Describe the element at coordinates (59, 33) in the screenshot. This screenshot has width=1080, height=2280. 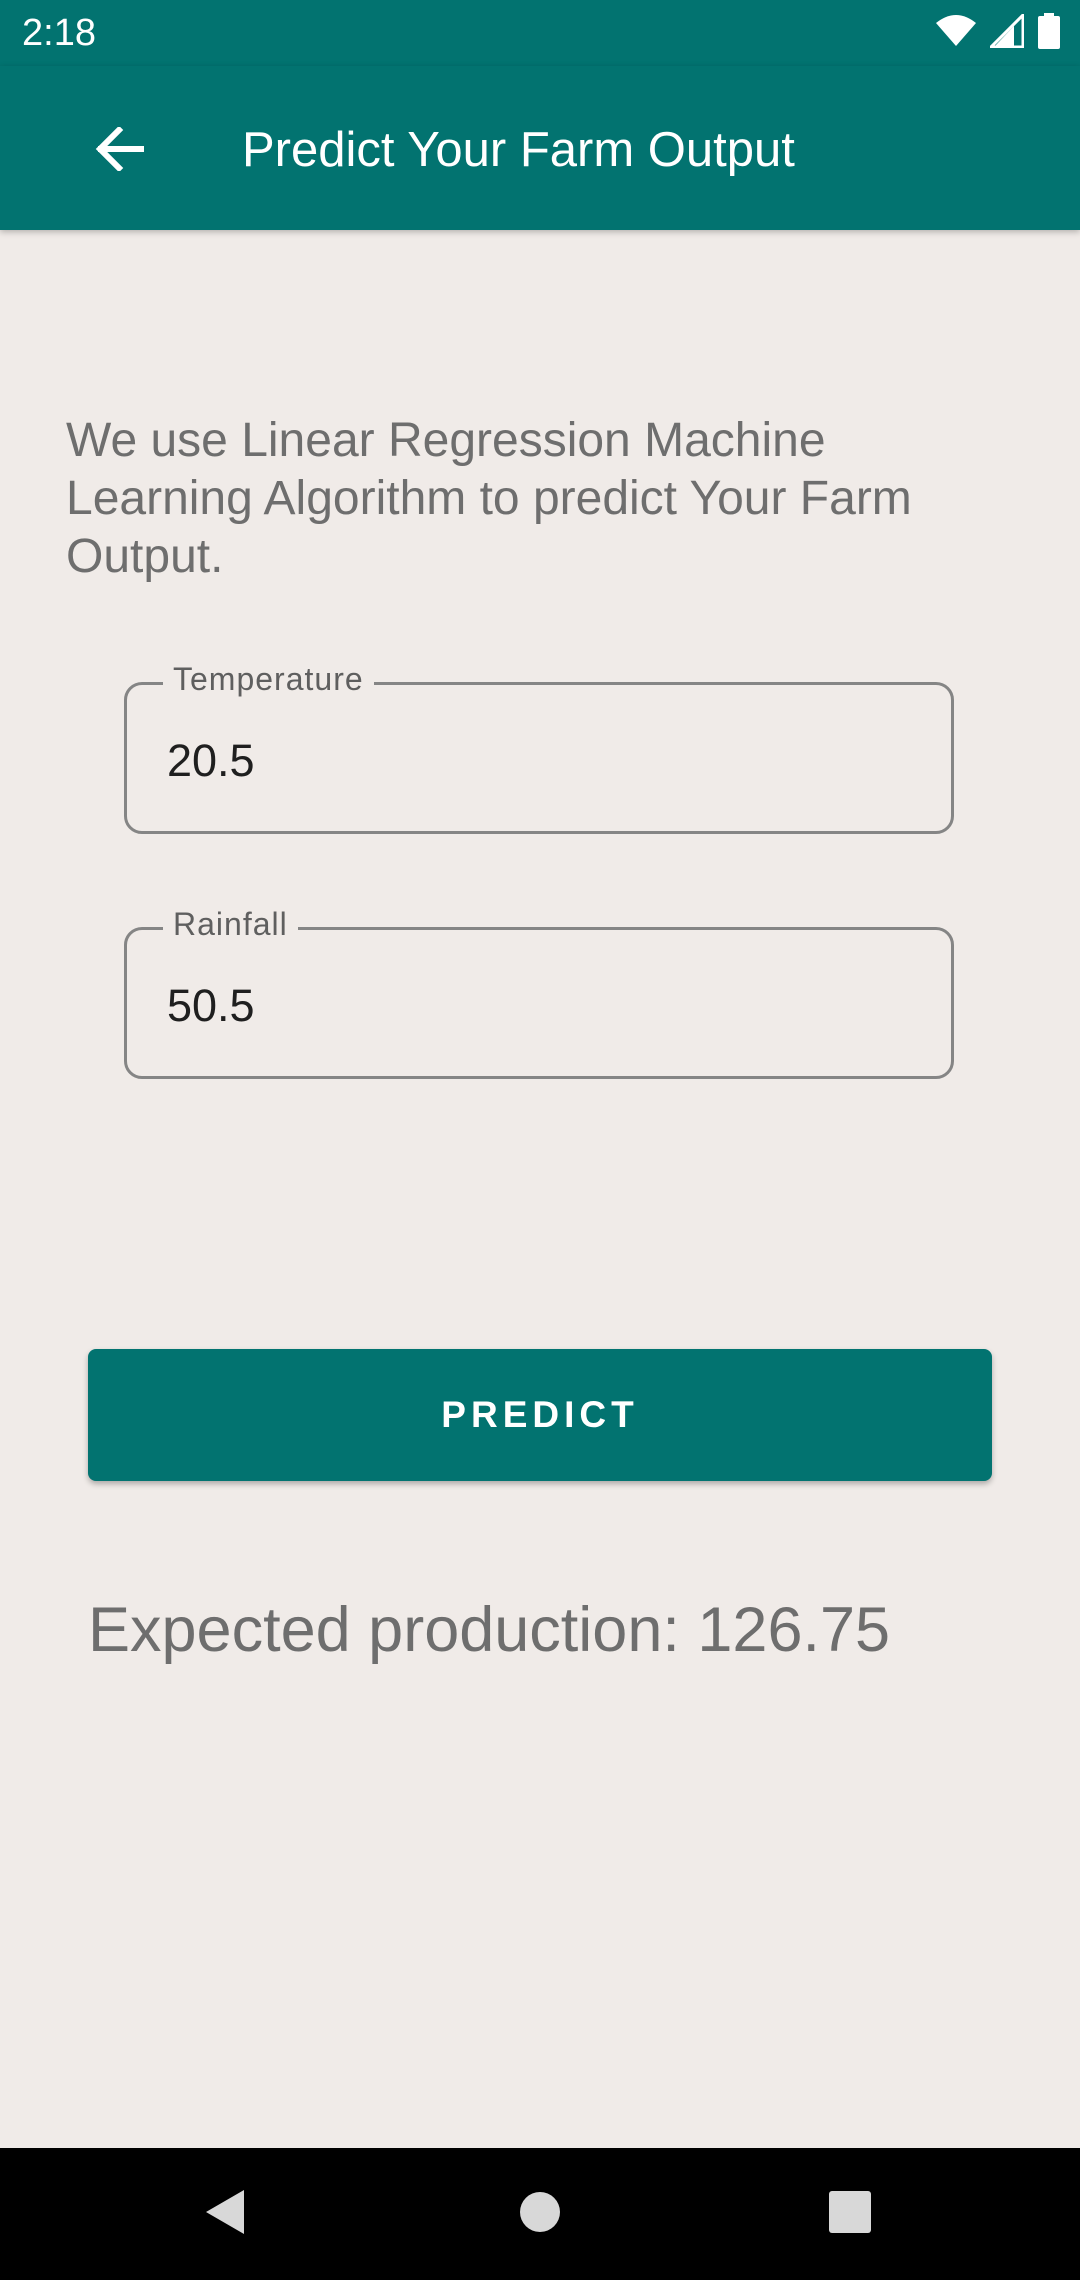
I see `status-time: 2:18` at that location.